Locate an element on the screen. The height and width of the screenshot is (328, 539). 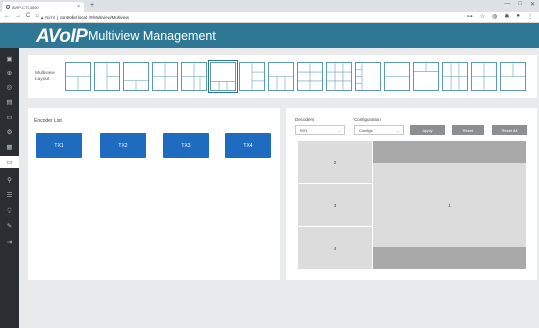
new-tab-button: + is located at coordinates (92, 5).